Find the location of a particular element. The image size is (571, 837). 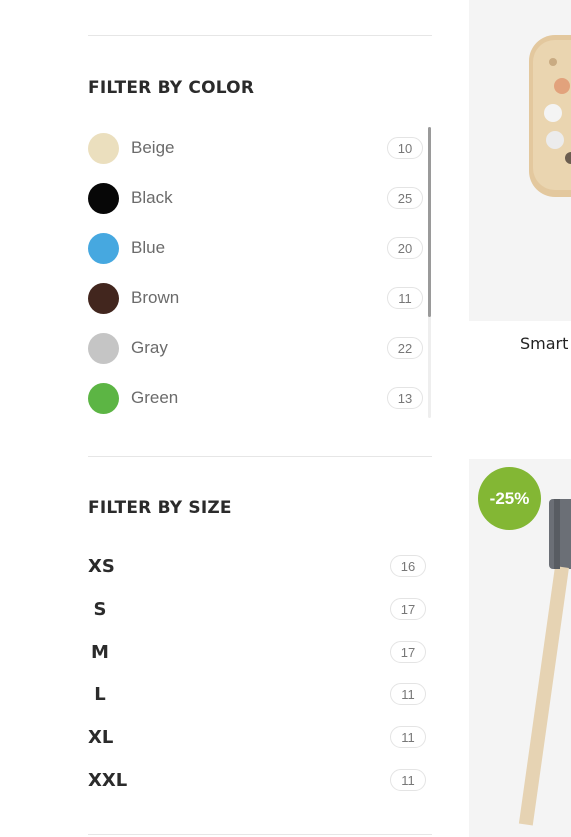

wooden-toy-image is located at coordinates (550, 116).